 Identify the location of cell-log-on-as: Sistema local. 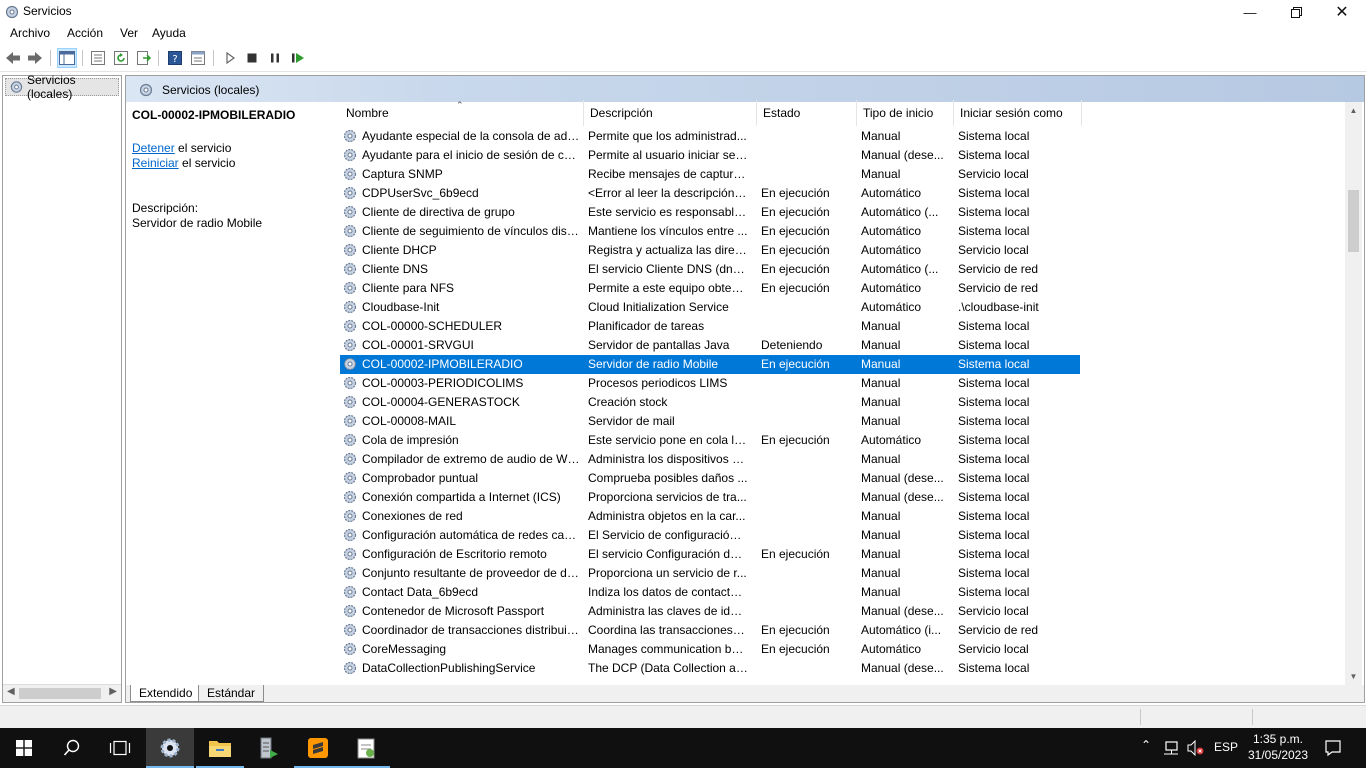
(994, 440).